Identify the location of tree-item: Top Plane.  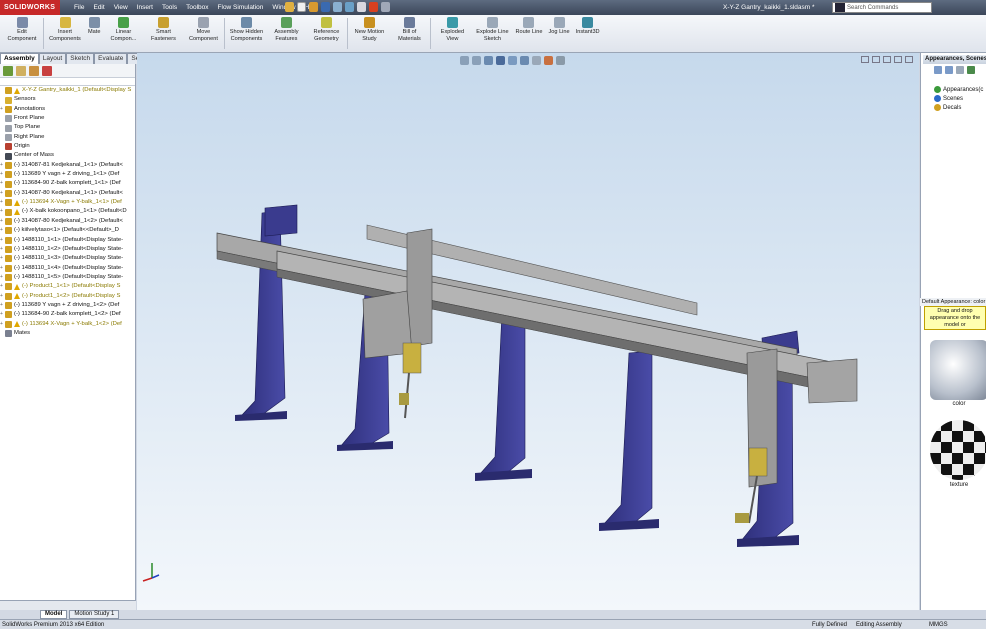
(67, 127).